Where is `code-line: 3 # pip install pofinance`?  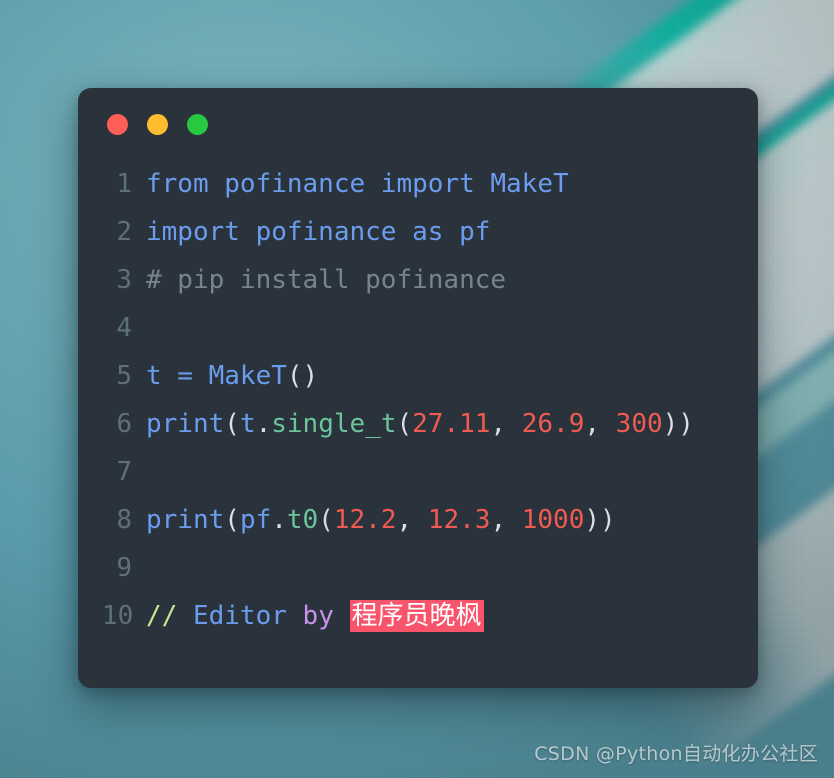 code-line: 3 # pip install pofinance is located at coordinates (430, 280).